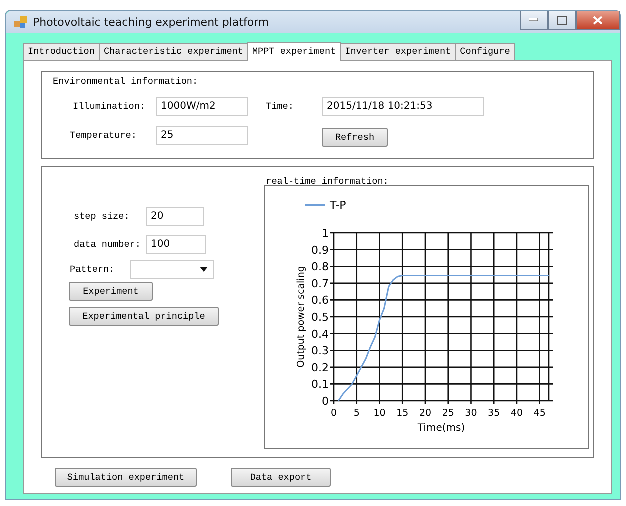 The height and width of the screenshot is (506, 626). What do you see at coordinates (425, 413) in the screenshot?
I see `x-tick-label: 20` at bounding box center [425, 413].